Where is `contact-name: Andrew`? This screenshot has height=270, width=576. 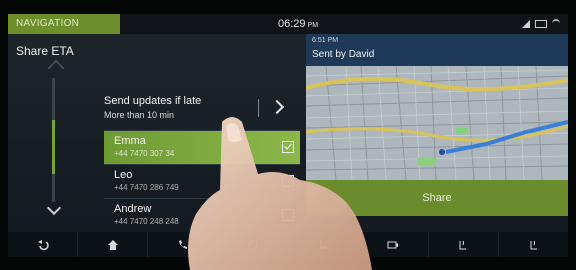 contact-name: Andrew is located at coordinates (133, 209).